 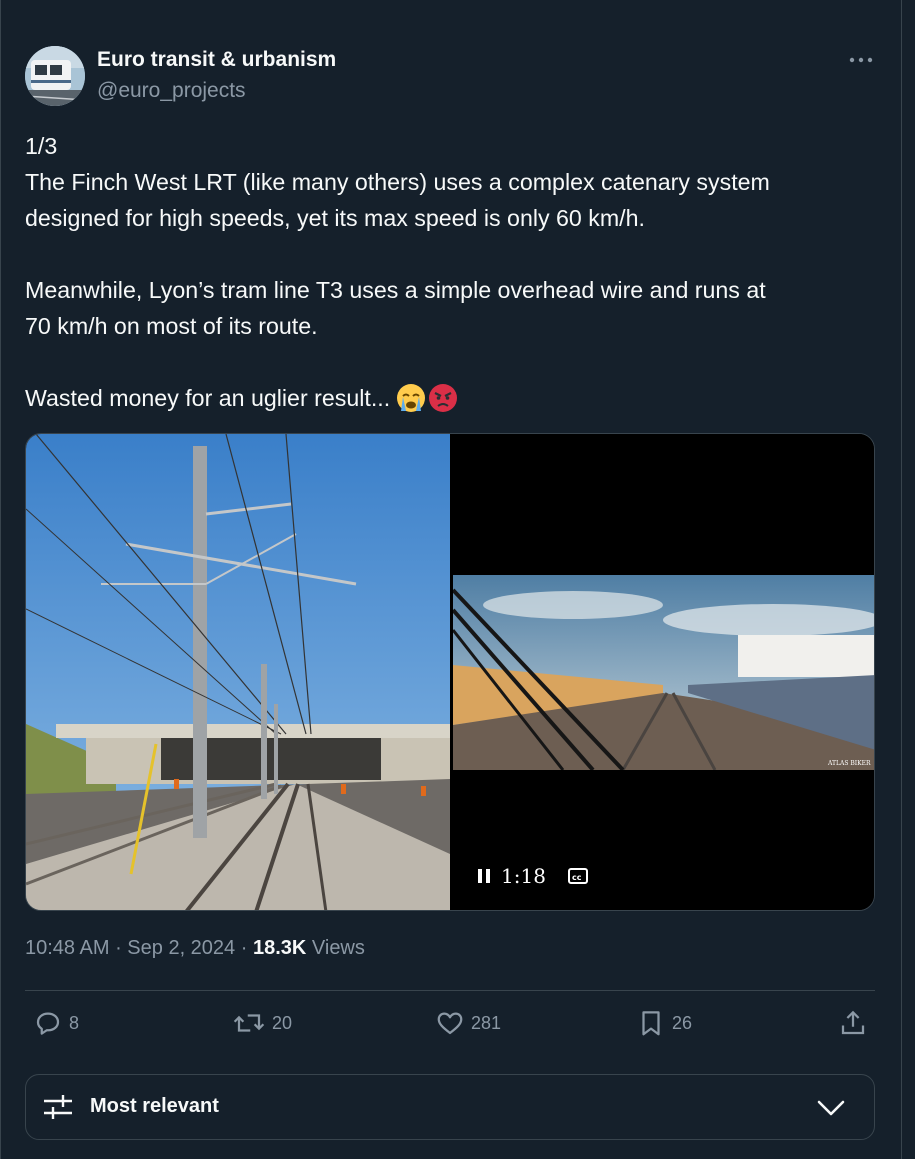 I want to click on bookmark-icon, so click(x=651, y=1023).